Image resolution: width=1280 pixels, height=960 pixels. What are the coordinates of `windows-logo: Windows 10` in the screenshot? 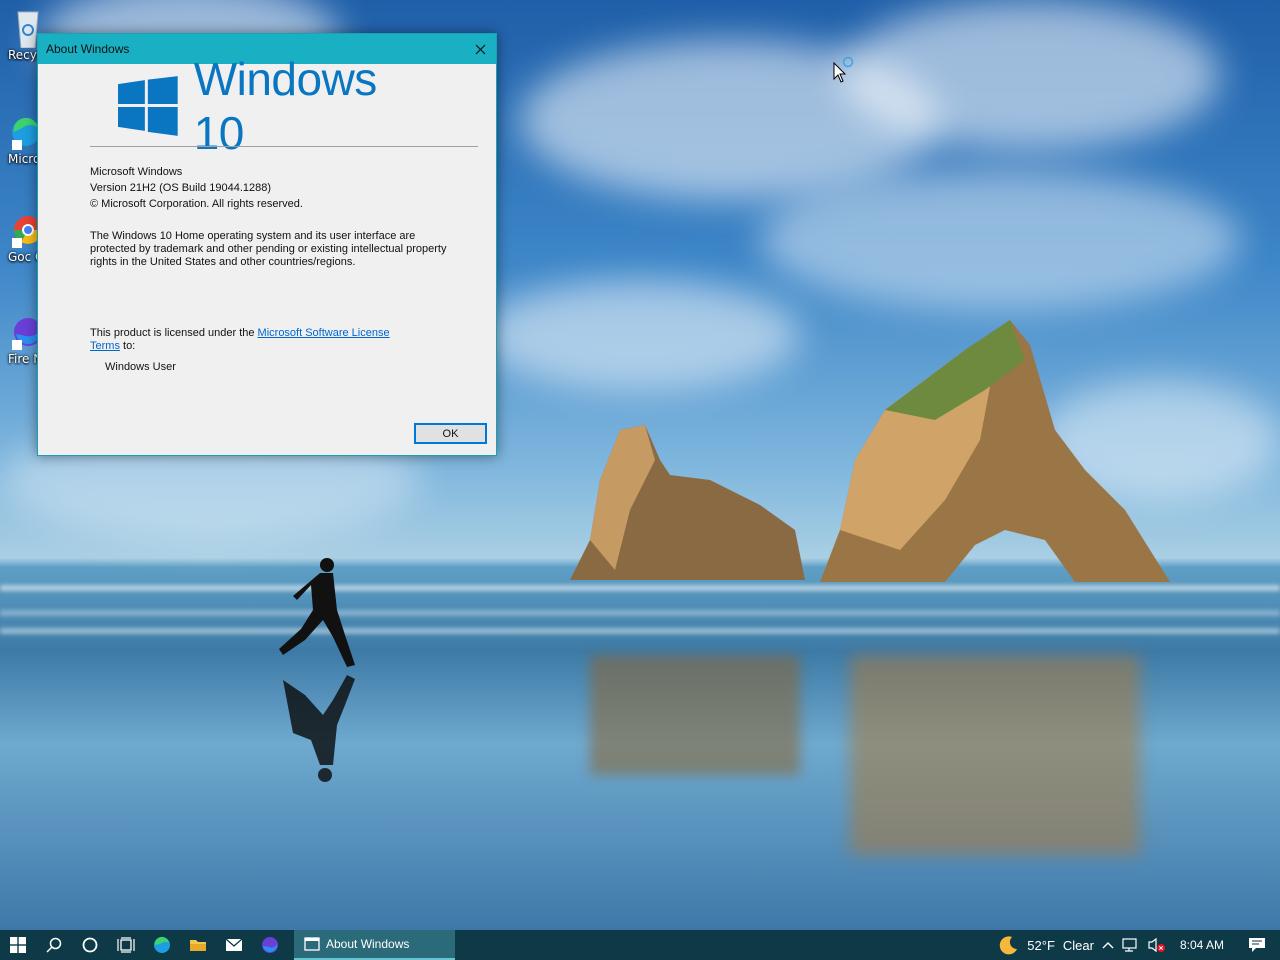 It's located at (278, 106).